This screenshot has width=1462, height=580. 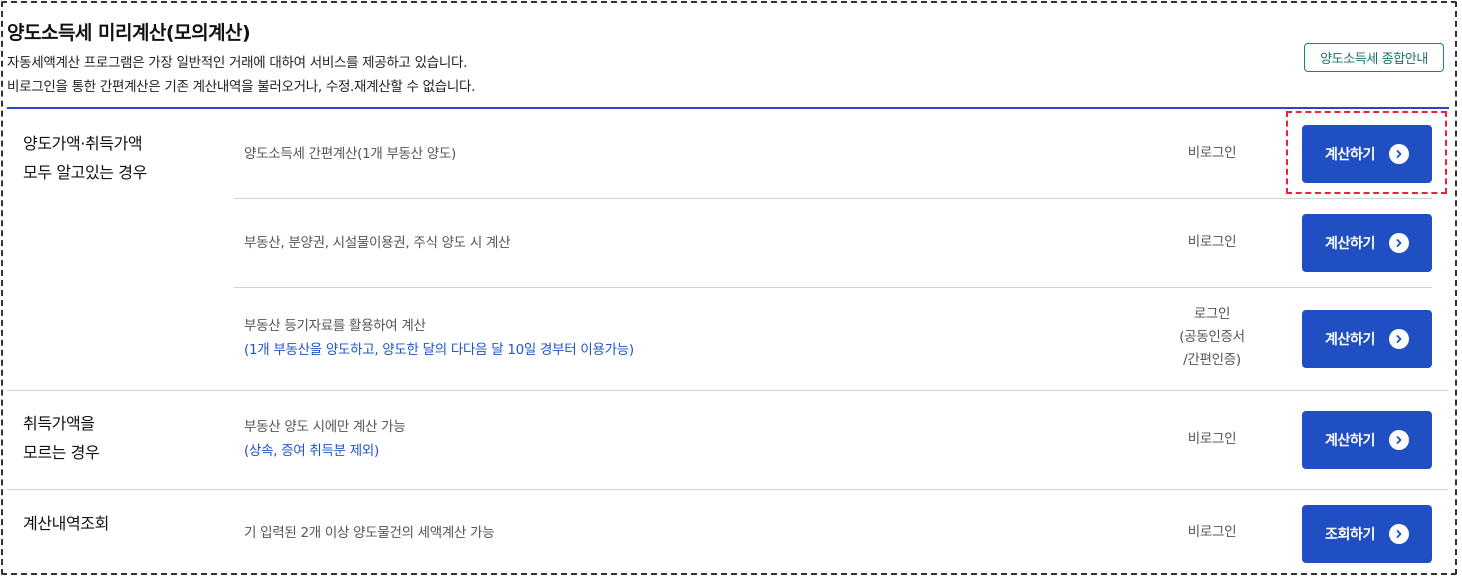 I want to click on calculate-button-unknown: 계산하기, so click(x=1367, y=440).